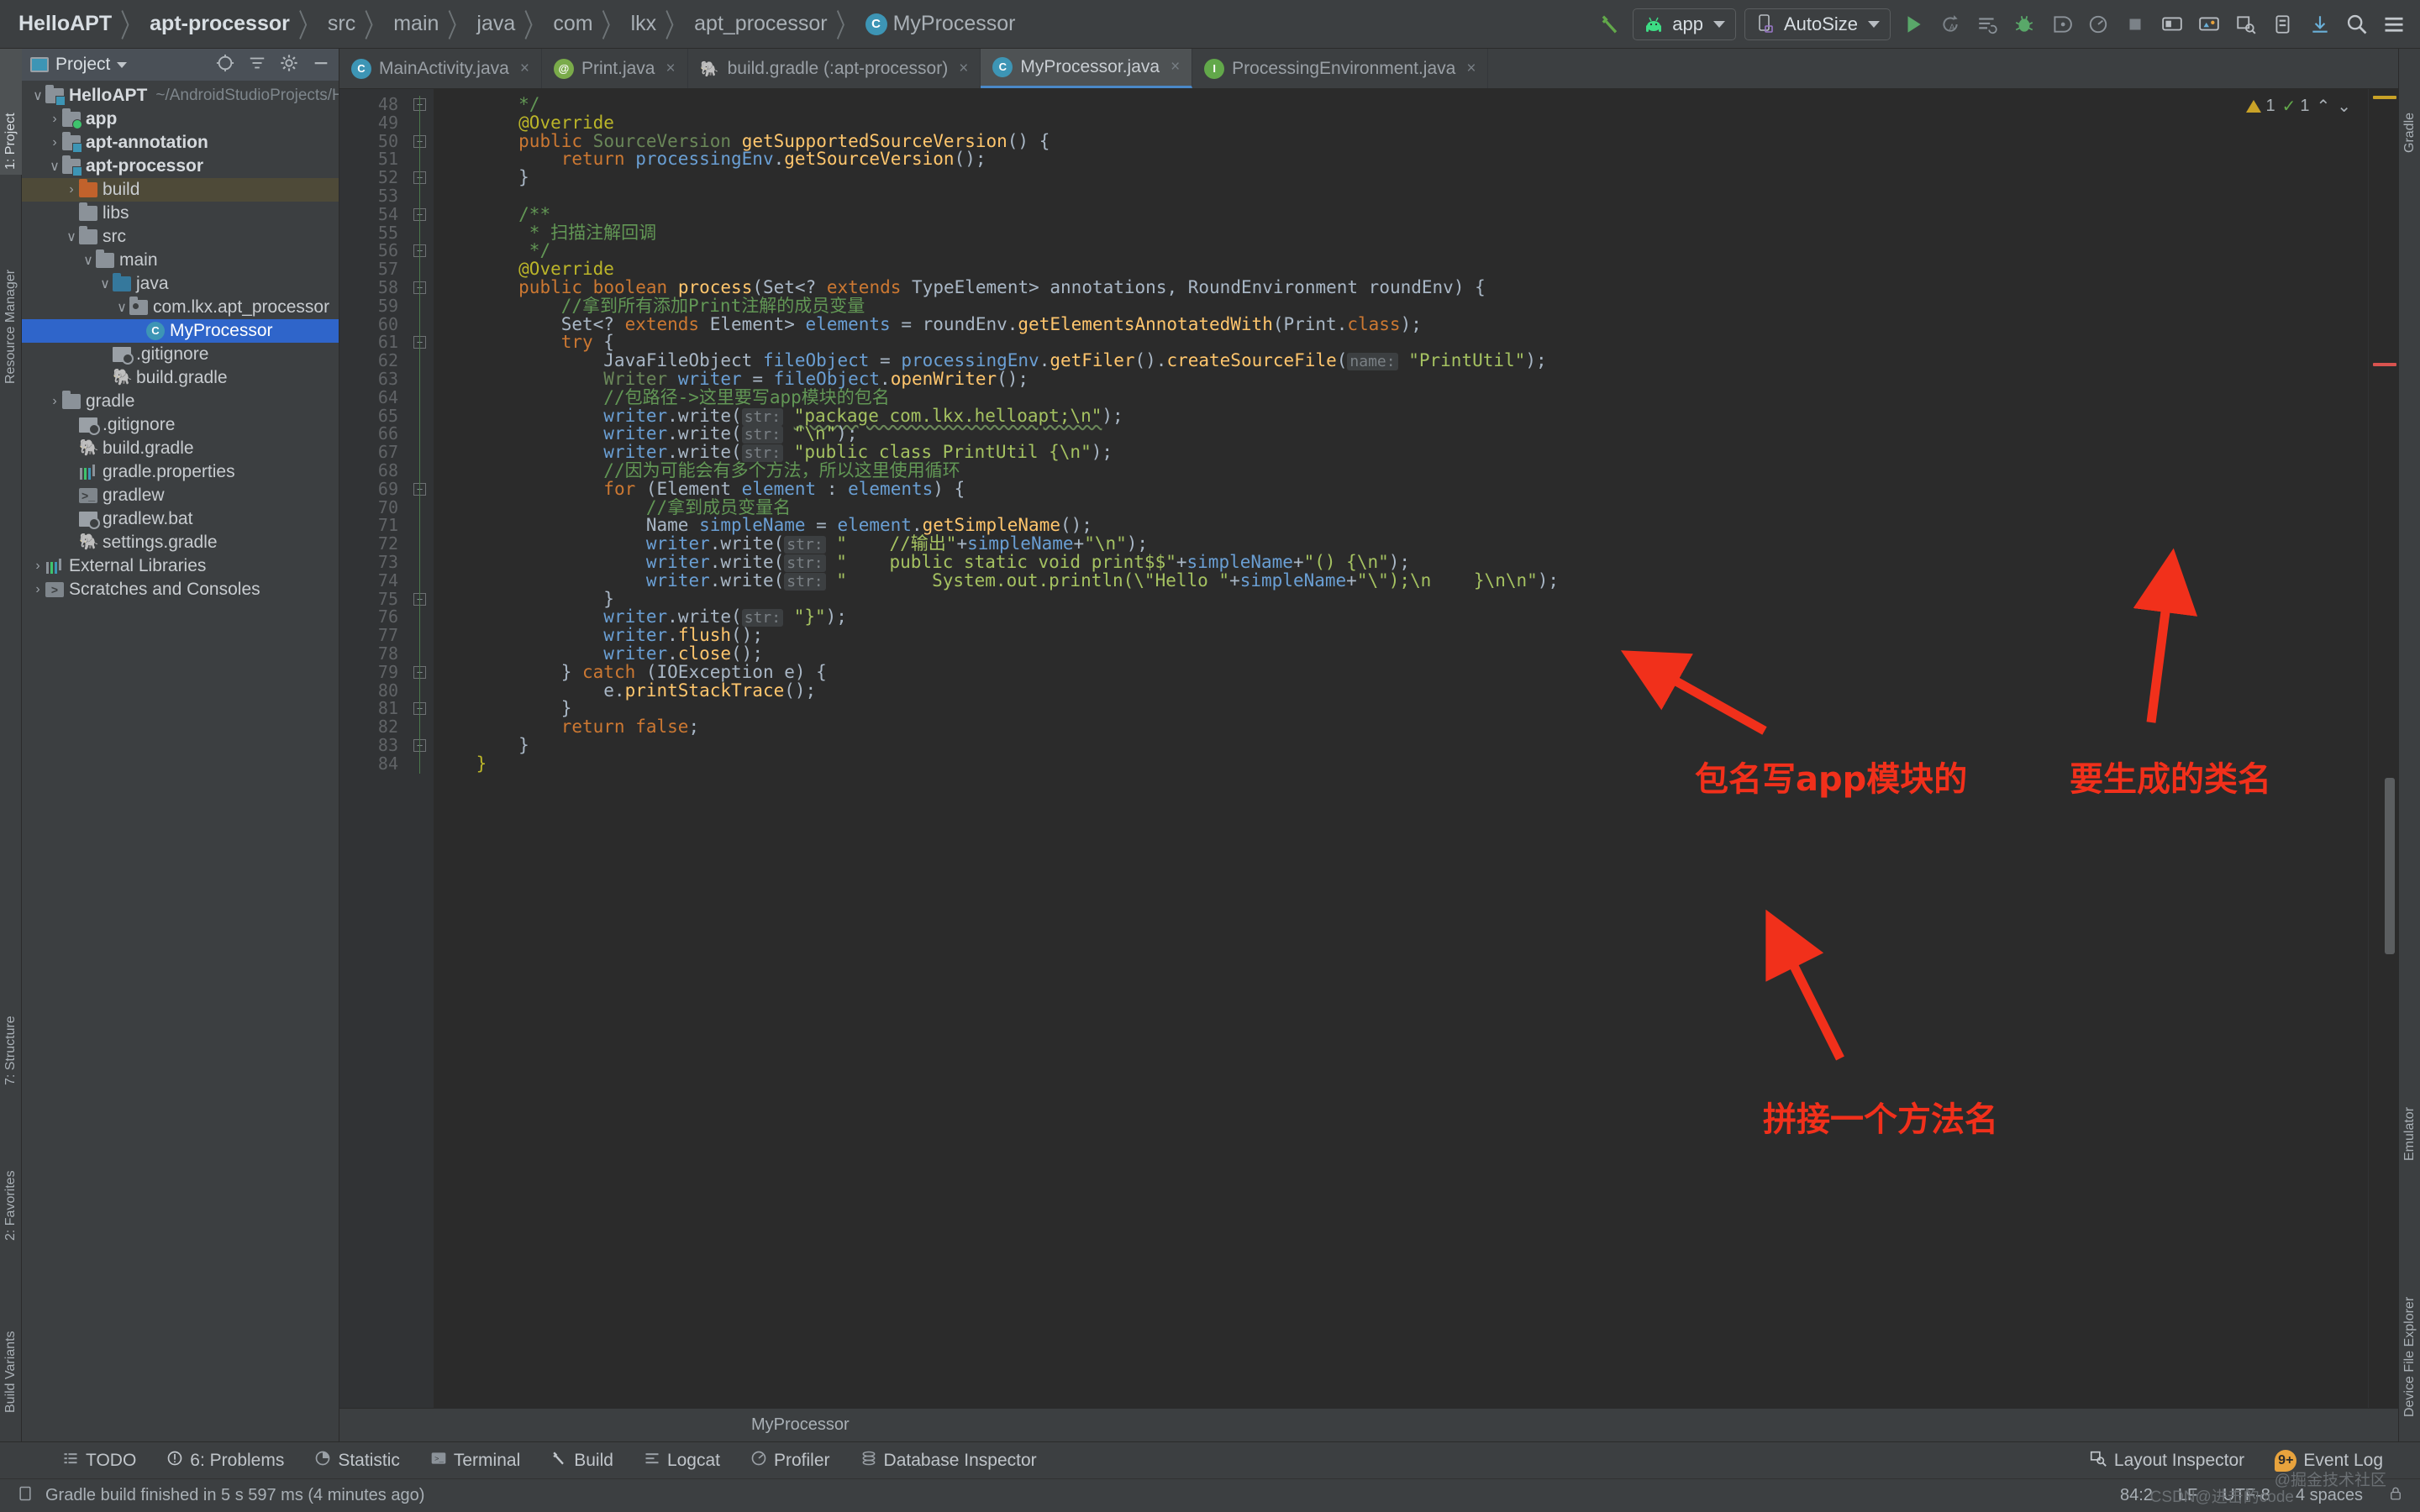 The height and width of the screenshot is (1512, 2420). Describe the element at coordinates (99, 1461) in the screenshot. I see `tool-window-todo: TODO` at that location.